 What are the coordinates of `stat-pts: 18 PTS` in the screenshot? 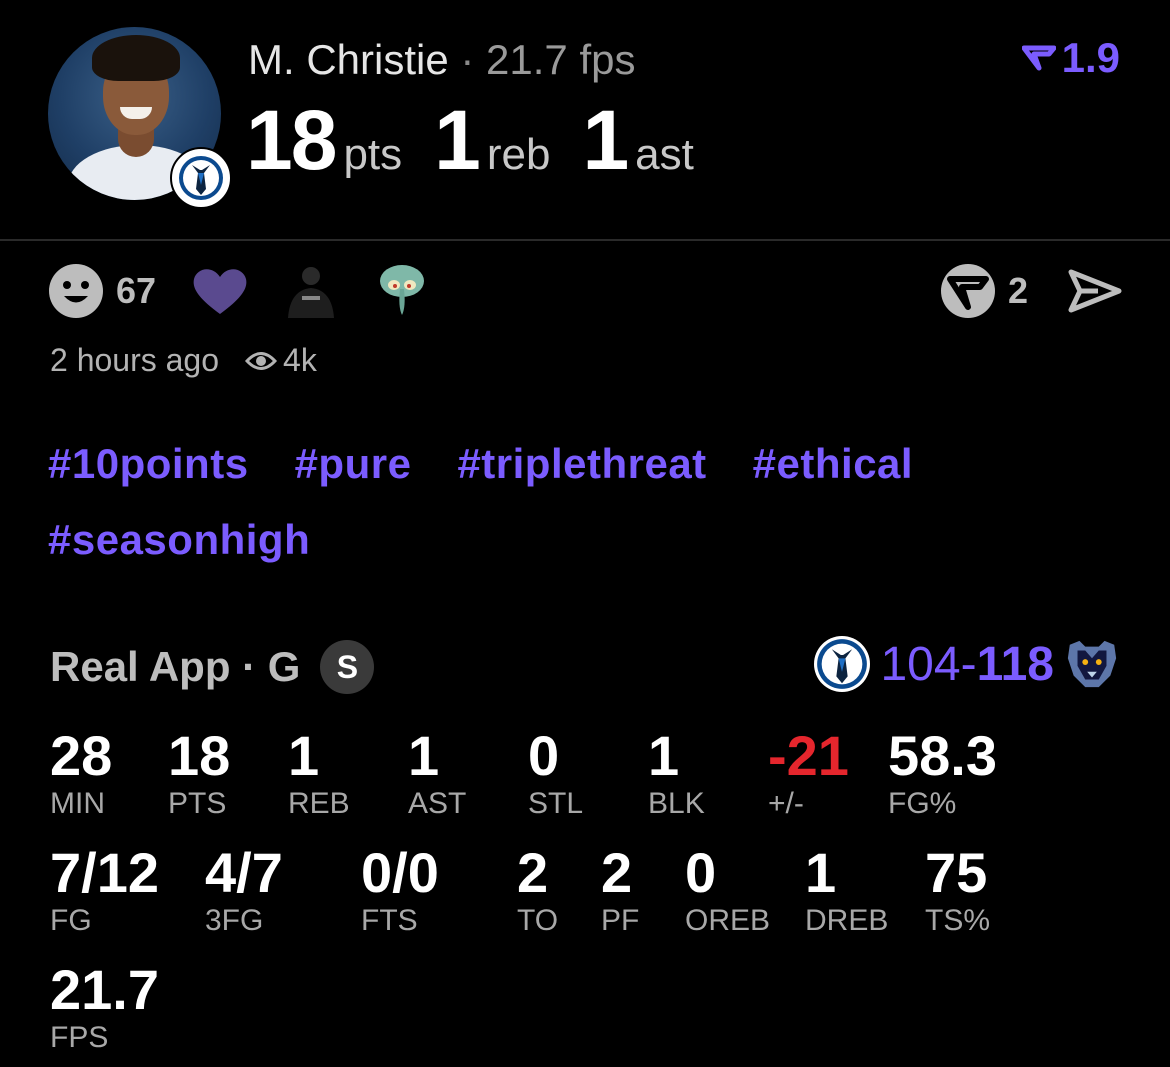 It's located at (199, 774).